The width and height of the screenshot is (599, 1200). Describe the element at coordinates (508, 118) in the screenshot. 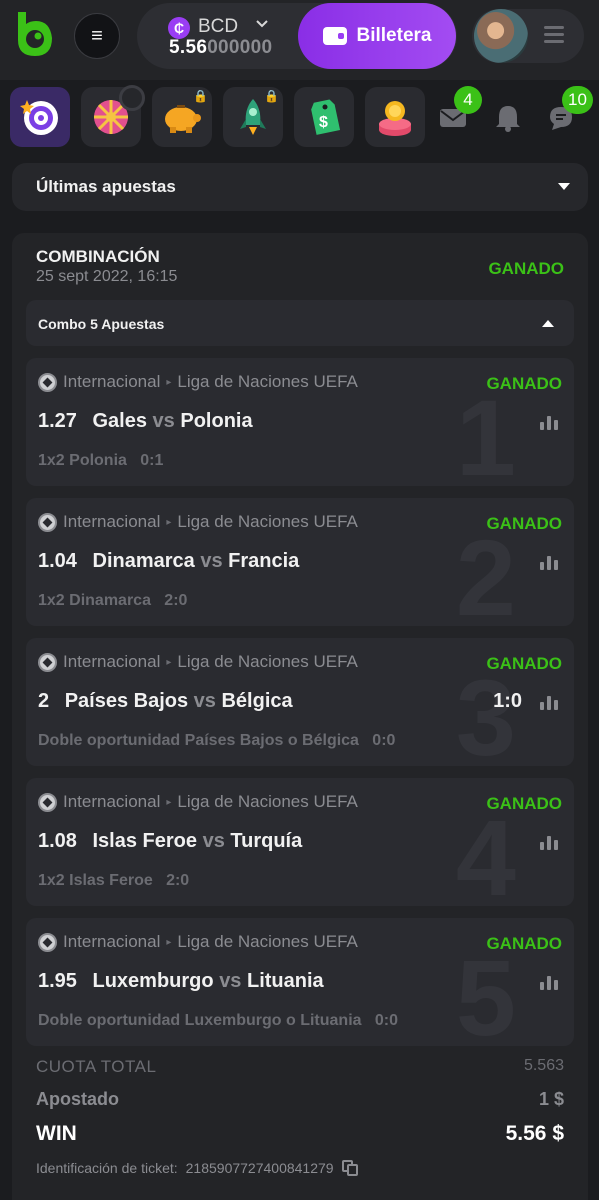

I see `notifications-button` at that location.